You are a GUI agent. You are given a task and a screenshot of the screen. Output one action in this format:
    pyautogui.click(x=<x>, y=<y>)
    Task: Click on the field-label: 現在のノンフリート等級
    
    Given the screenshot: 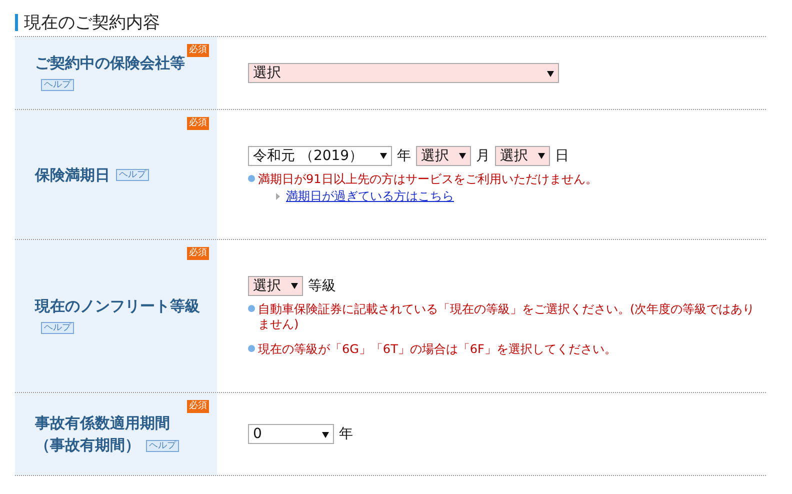 What is the action you would take?
    pyautogui.click(x=117, y=305)
    